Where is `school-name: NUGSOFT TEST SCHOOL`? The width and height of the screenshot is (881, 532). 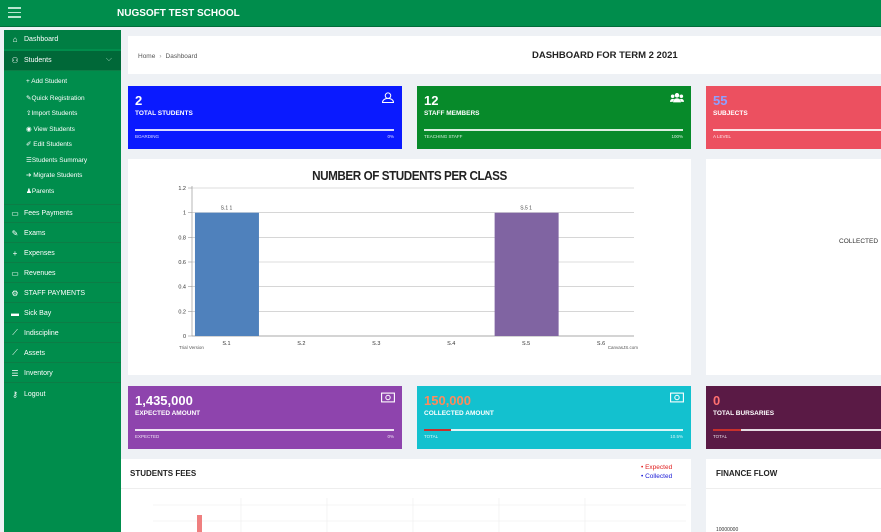
school-name: NUGSOFT TEST SCHOOL is located at coordinates (178, 13).